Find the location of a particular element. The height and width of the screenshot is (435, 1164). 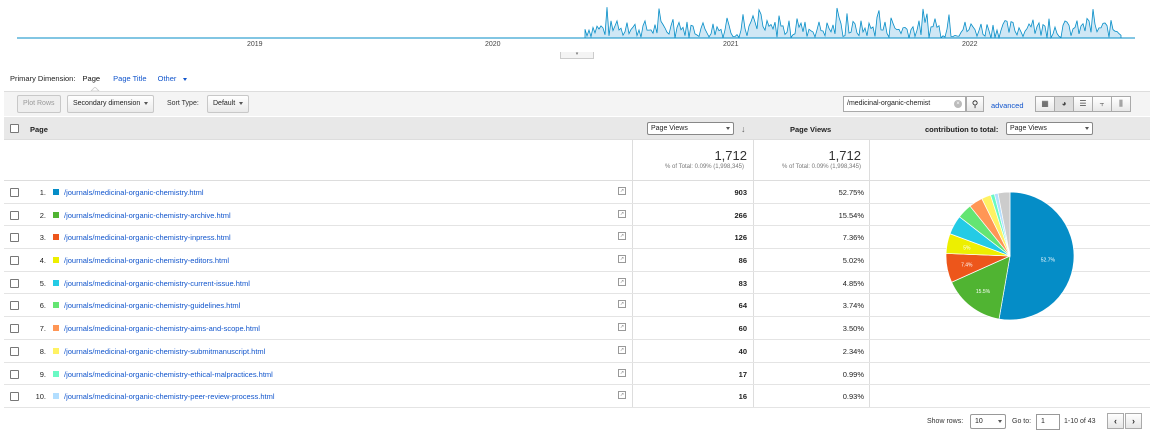

row-rank: 2. is located at coordinates (42, 215).